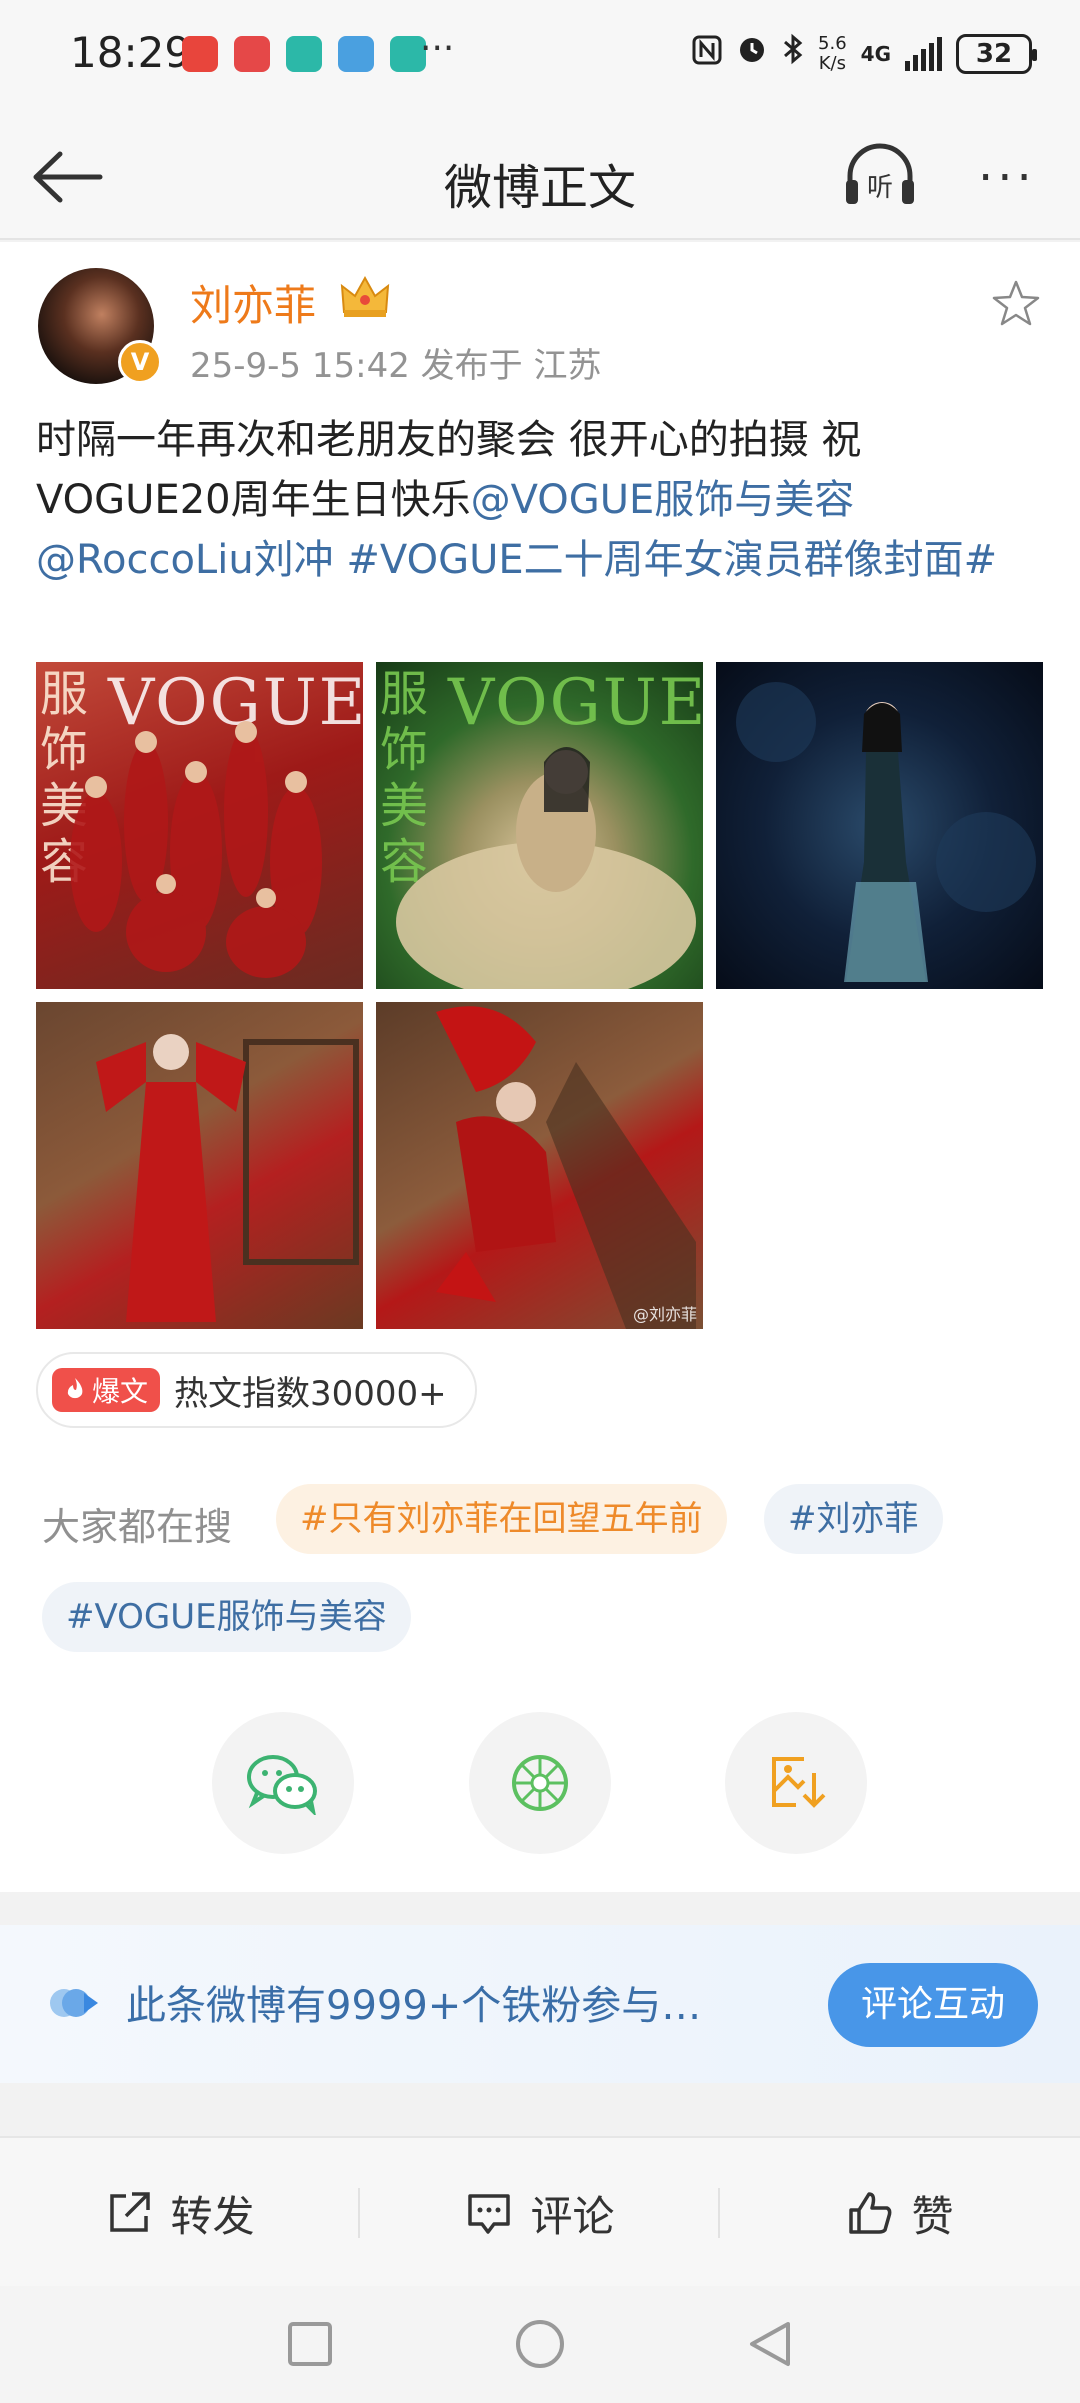 The height and width of the screenshot is (2403, 1080). I want to click on hot-tag: 爆文, so click(106, 1390).